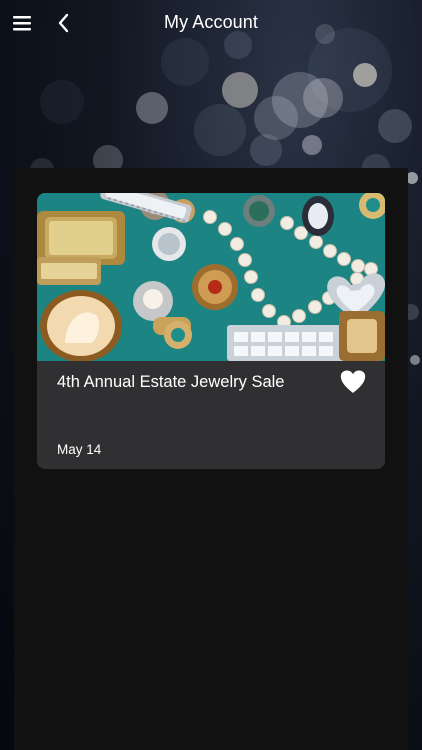  I want to click on heart-icon, so click(353, 381).